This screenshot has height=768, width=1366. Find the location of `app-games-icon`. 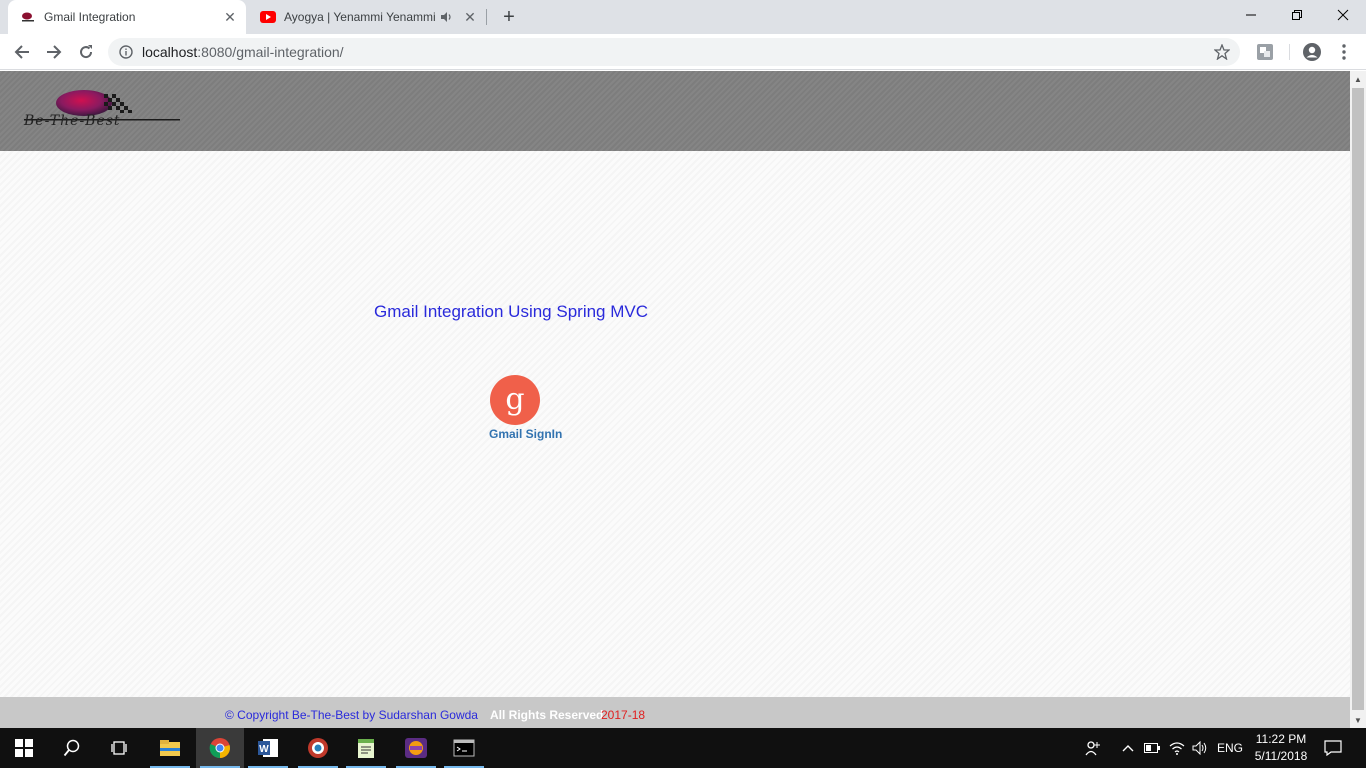

app-games-icon is located at coordinates (416, 748).